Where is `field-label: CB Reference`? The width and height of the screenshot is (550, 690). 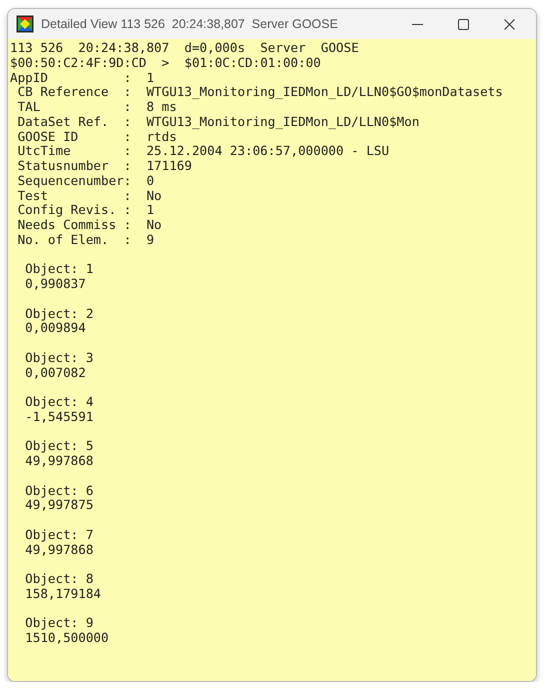
field-label: CB Reference is located at coordinates (63, 92).